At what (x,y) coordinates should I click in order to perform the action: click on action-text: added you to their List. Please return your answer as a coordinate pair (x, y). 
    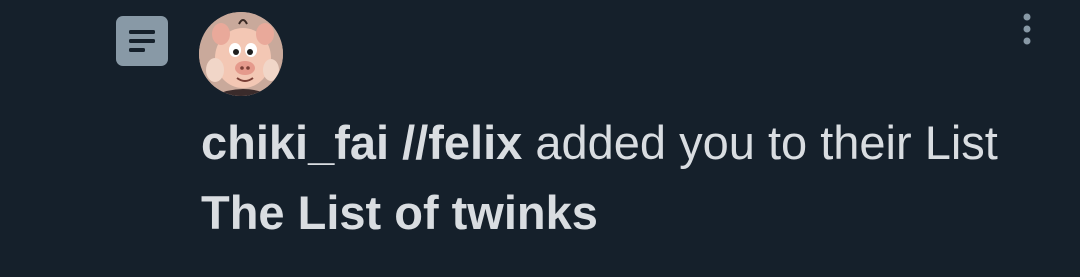
    Looking at the image, I should click on (760, 142).